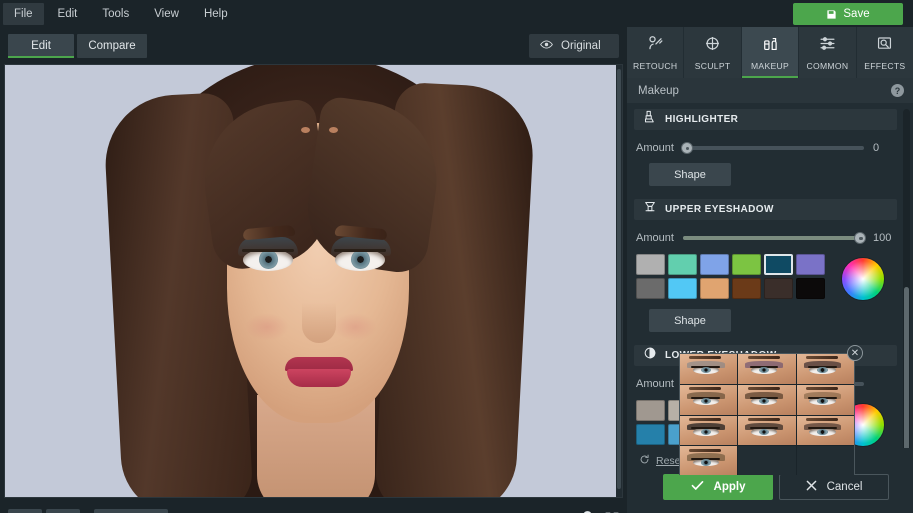  What do you see at coordinates (732, 276) in the screenshot?
I see `upper-eyeshadow-swatch-grid` at bounding box center [732, 276].